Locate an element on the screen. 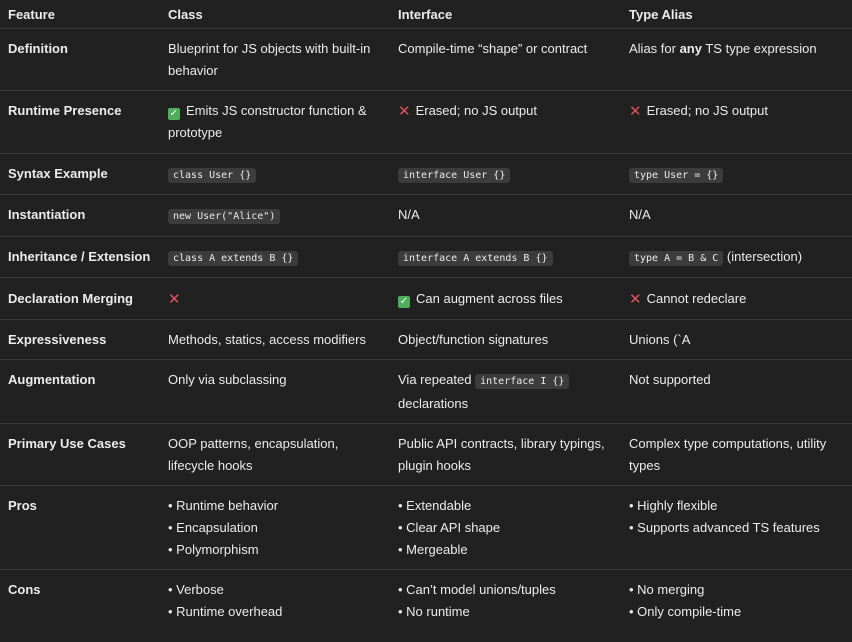  list-item: • Highly flexible is located at coordinates (673, 505).